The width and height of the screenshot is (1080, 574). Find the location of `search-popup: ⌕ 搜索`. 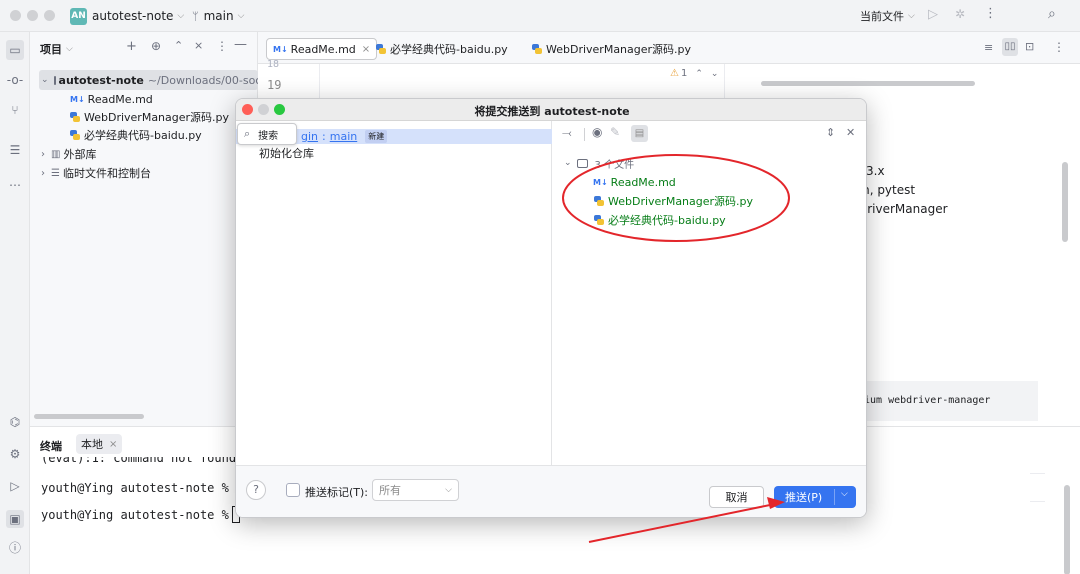

search-popup: ⌕ 搜索 is located at coordinates (267, 134).